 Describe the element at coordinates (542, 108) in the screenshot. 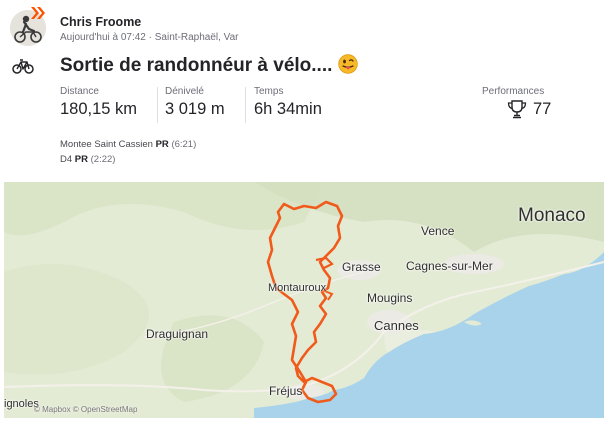

I see `performances-value: 77` at that location.